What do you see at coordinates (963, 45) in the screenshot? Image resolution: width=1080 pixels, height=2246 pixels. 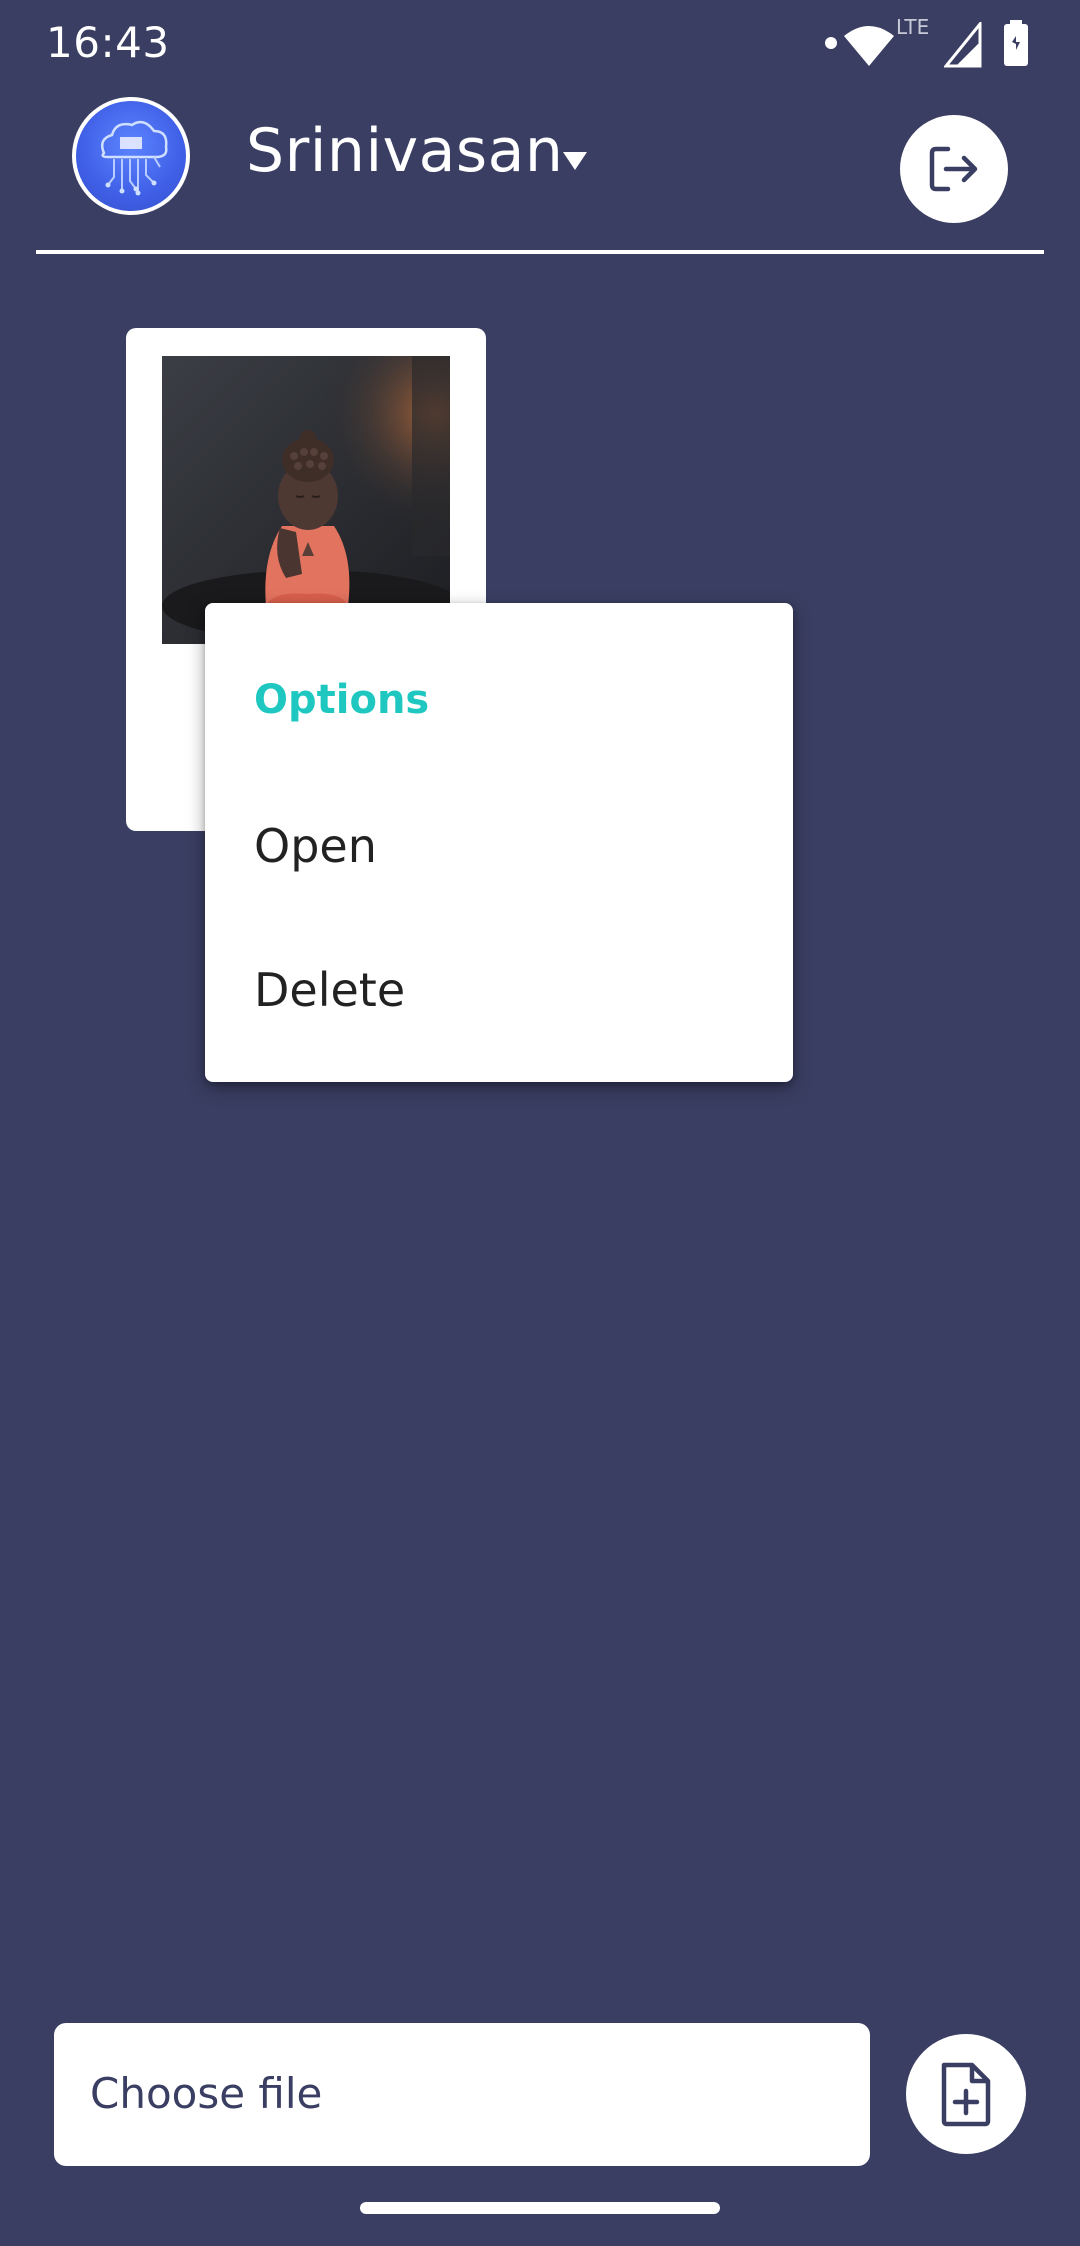 I see `signal-icon` at bounding box center [963, 45].